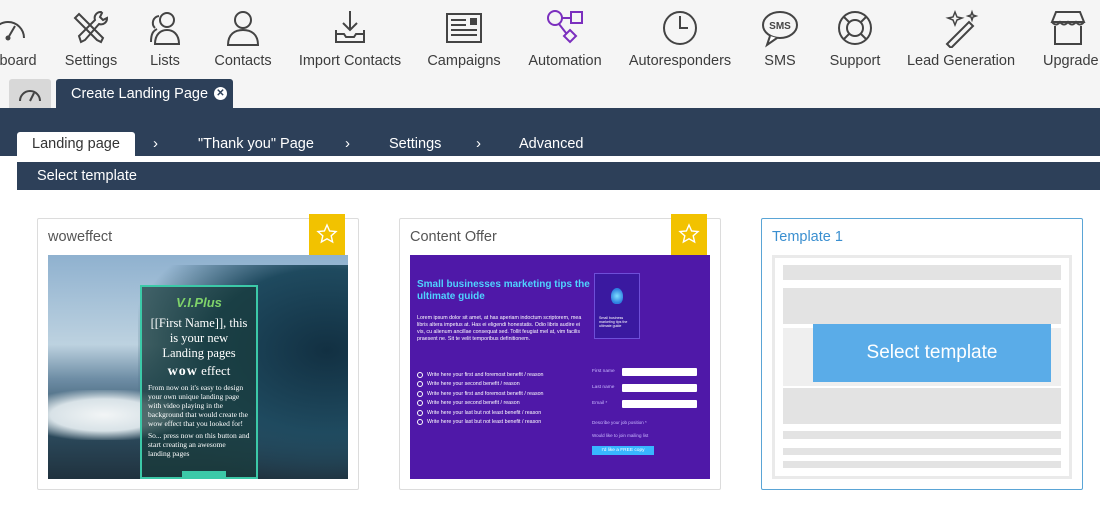  I want to click on import-icon, so click(350, 27).